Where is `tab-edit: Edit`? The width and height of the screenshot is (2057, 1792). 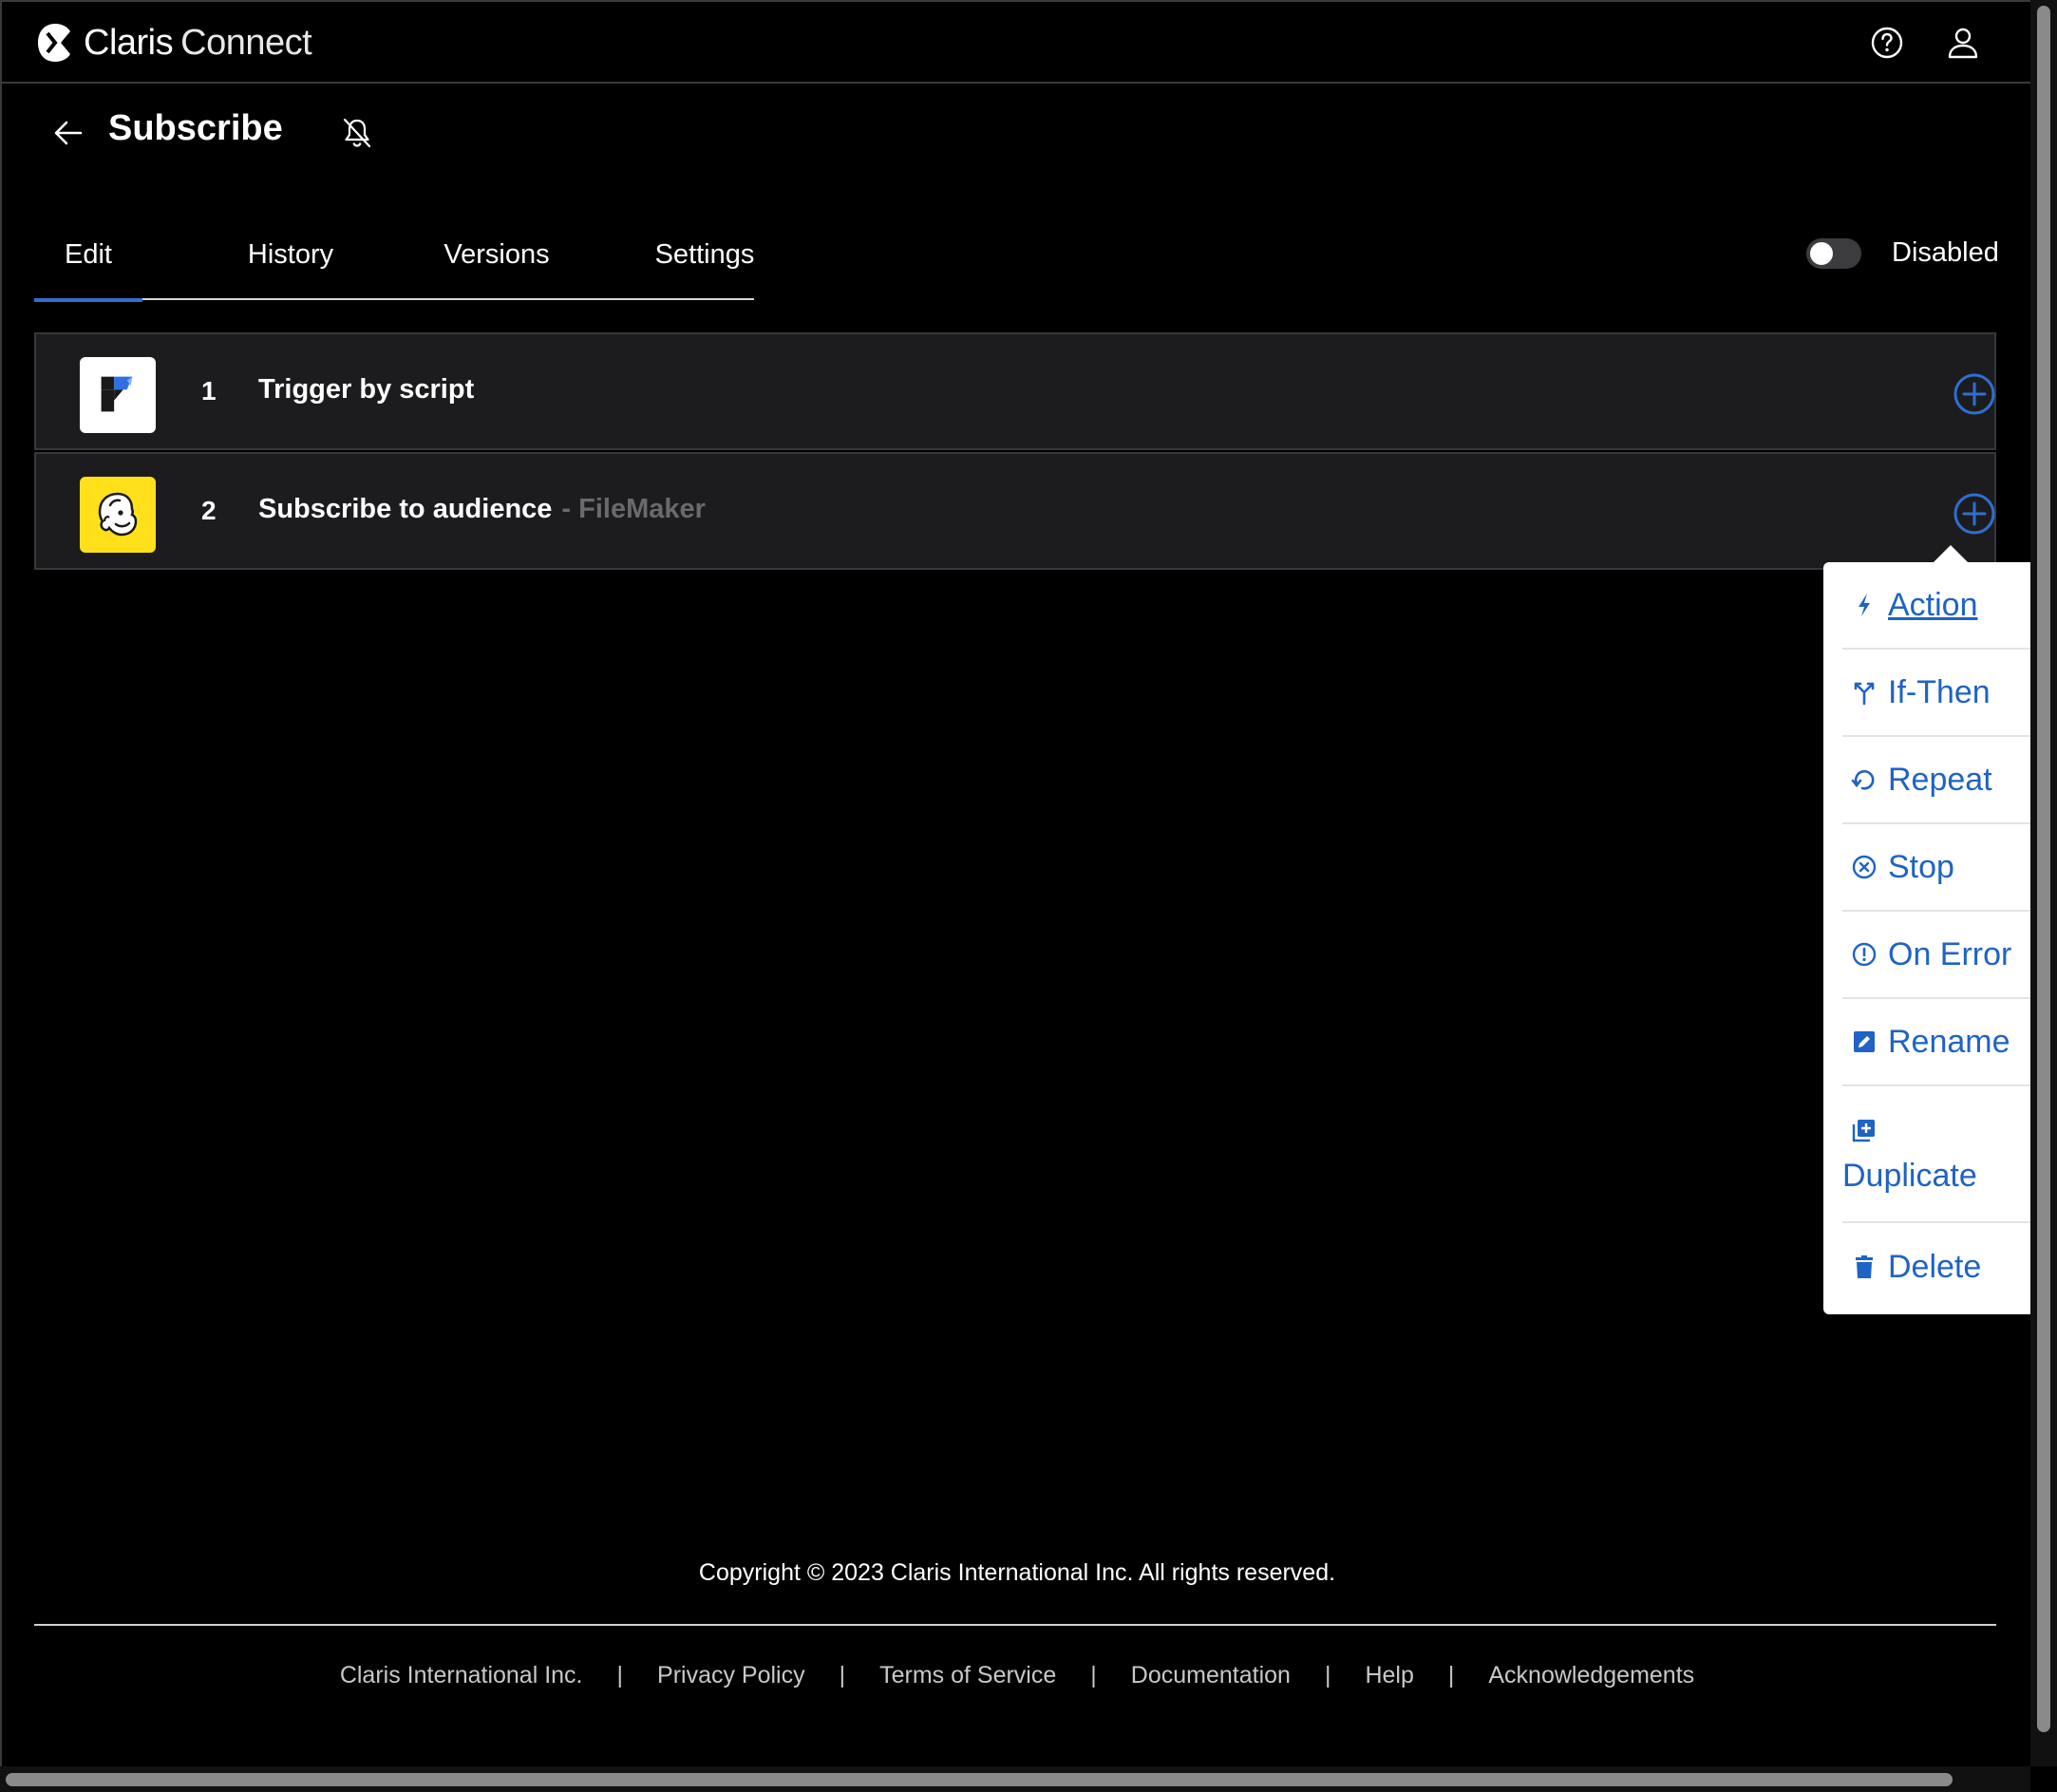
tab-edit: Edit is located at coordinates (88, 270).